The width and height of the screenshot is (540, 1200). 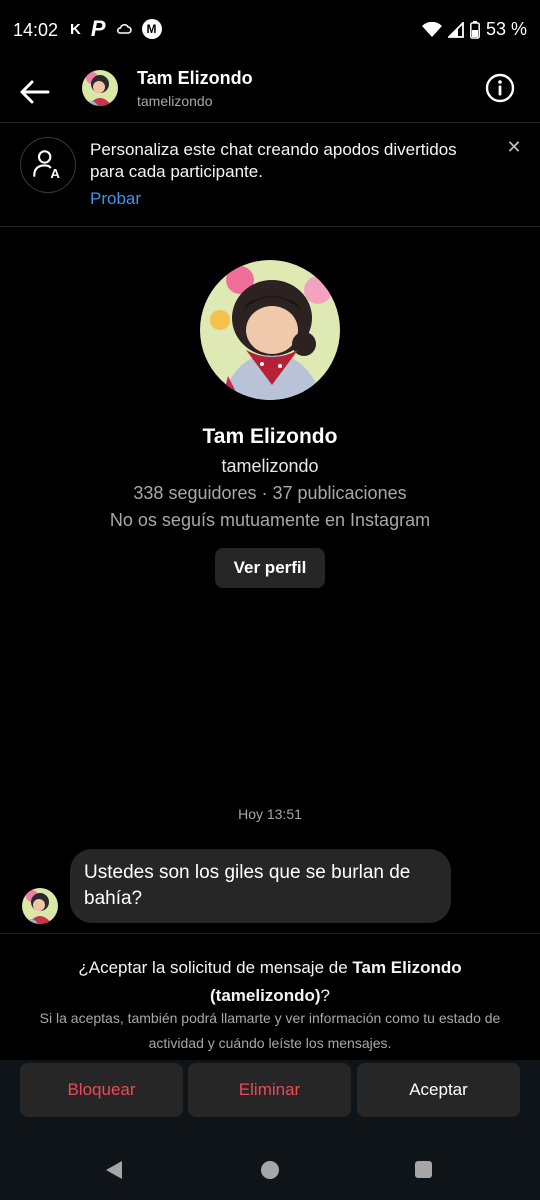 What do you see at coordinates (407, 967) in the screenshot?
I see `request-name: Tam Elizondo` at bounding box center [407, 967].